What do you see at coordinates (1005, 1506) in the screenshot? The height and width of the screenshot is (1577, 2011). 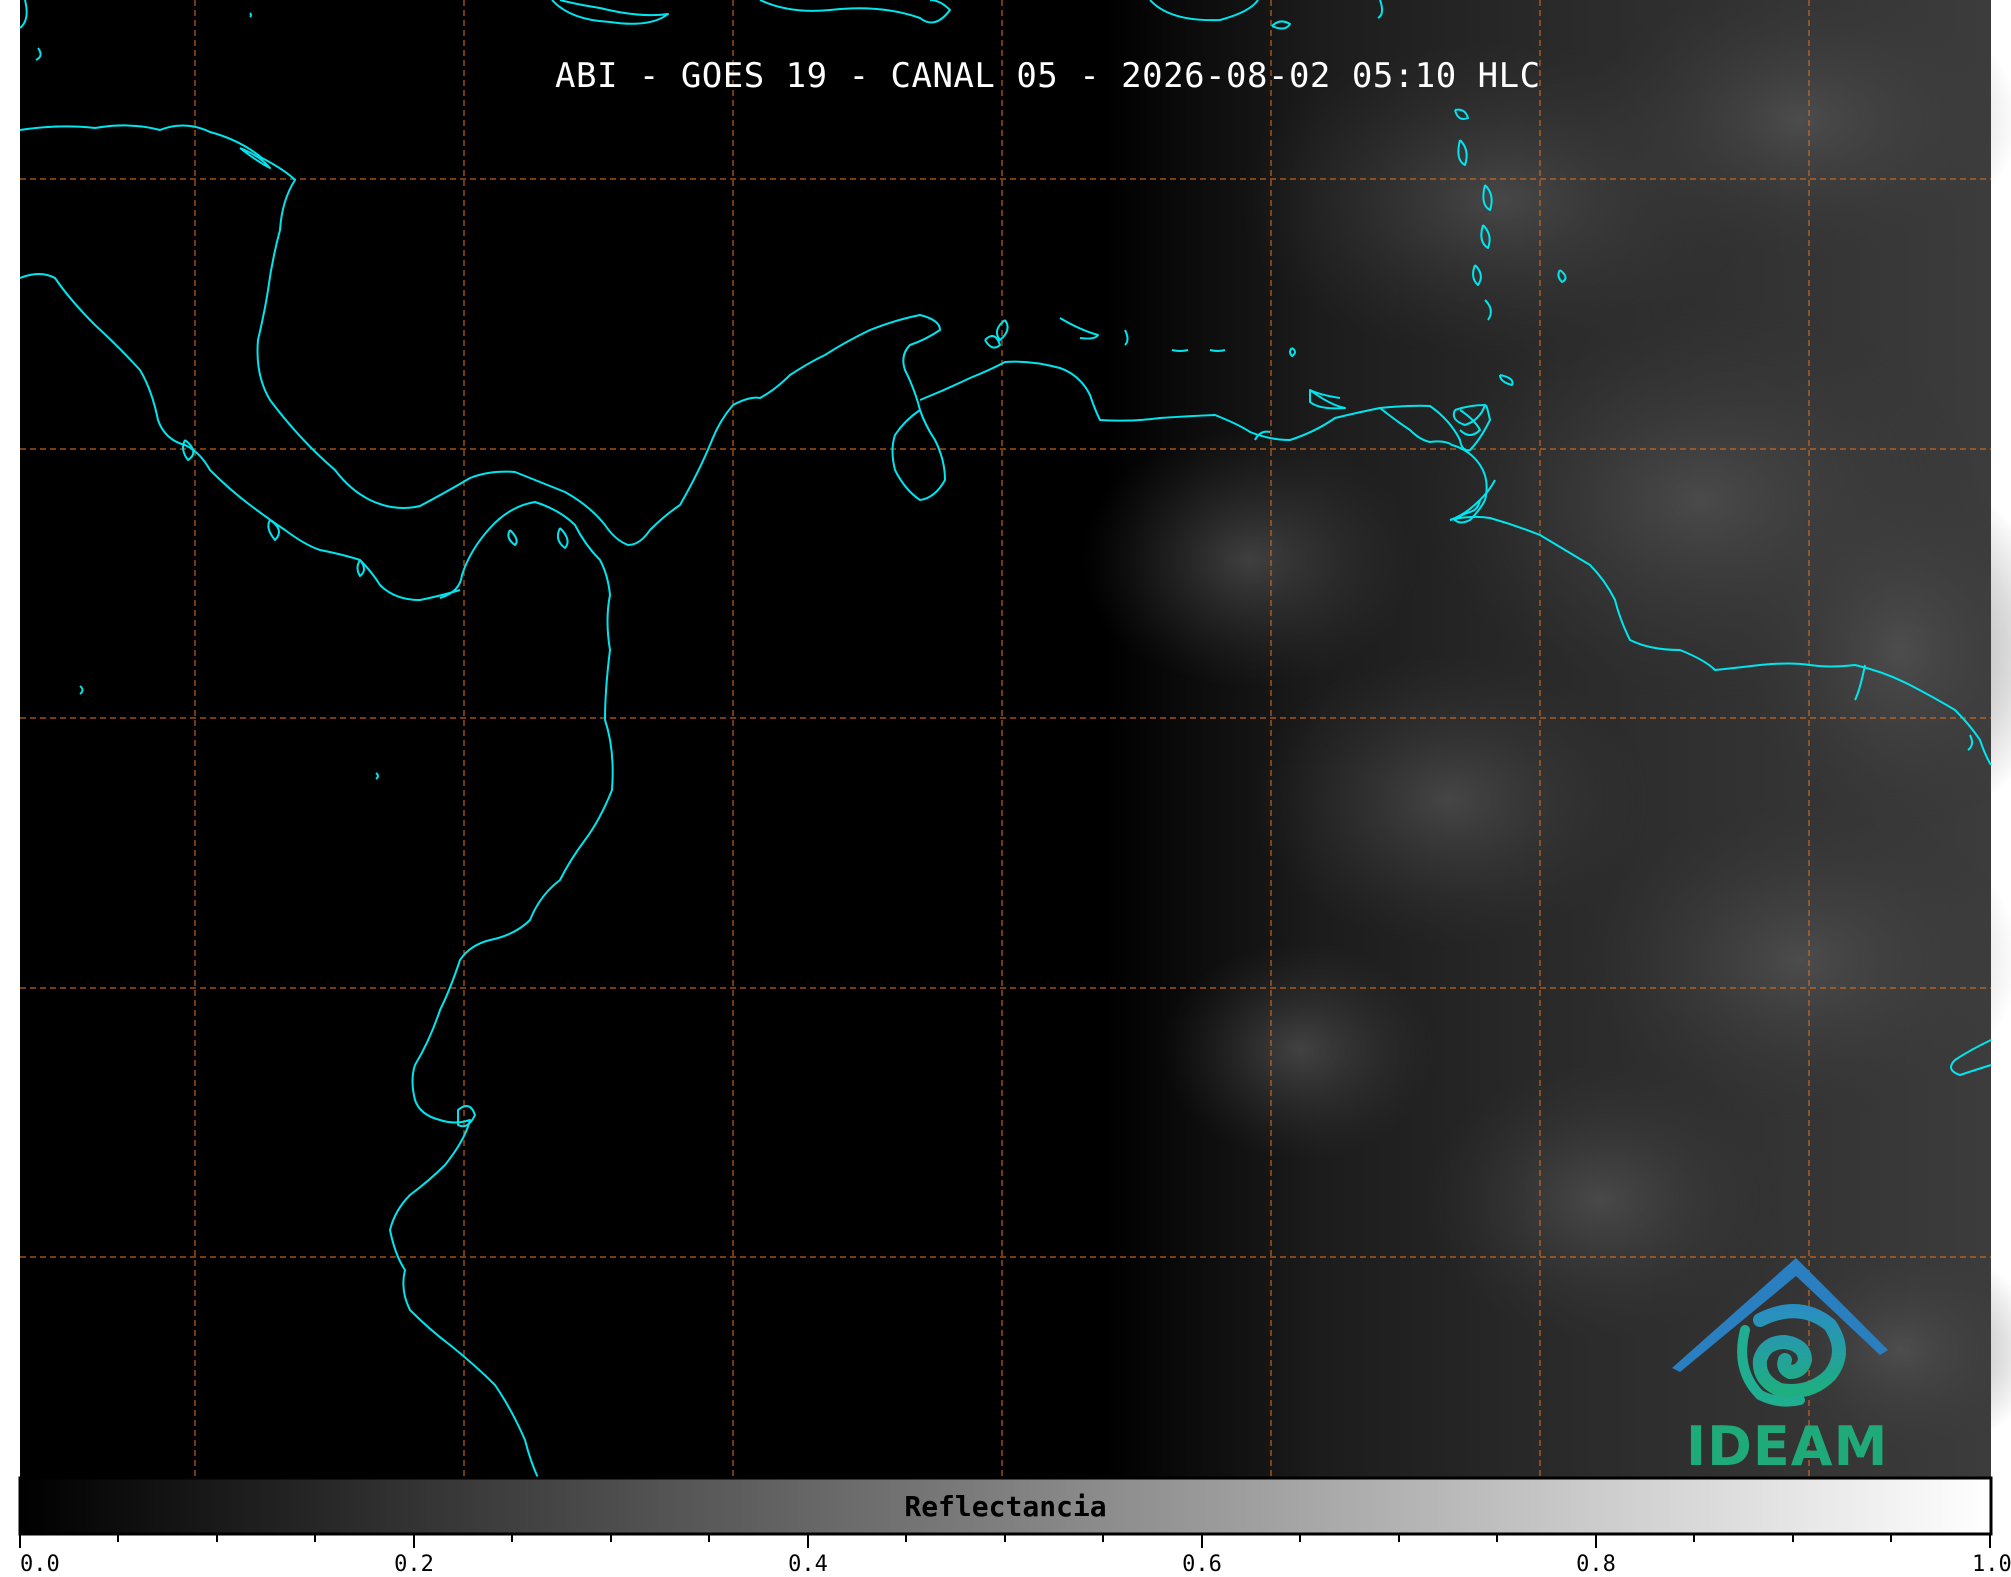 I see `colorbar-label: Reflectancia` at bounding box center [1005, 1506].